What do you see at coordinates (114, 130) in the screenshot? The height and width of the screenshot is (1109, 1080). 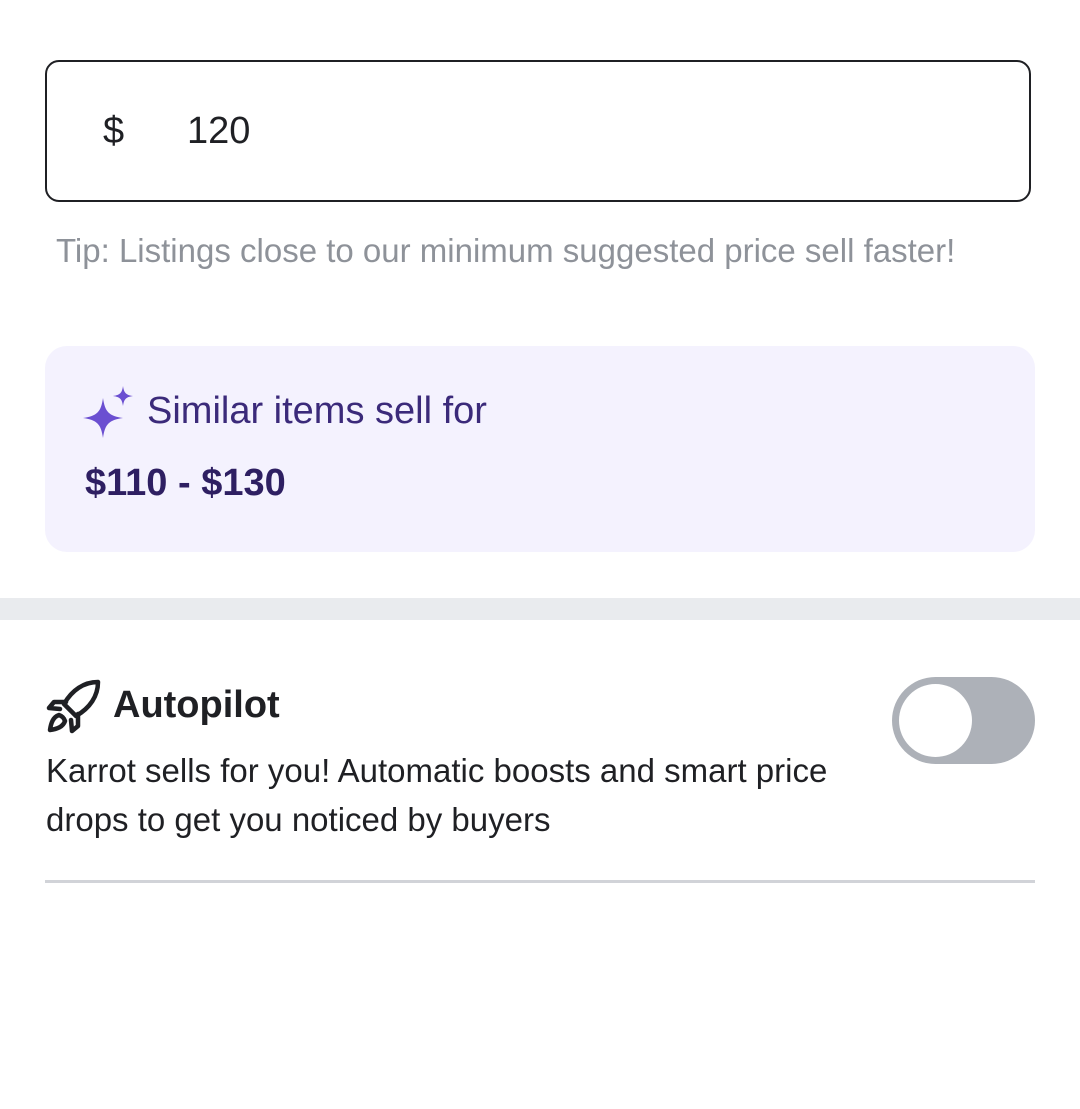 I see `currency-symbol: $` at bounding box center [114, 130].